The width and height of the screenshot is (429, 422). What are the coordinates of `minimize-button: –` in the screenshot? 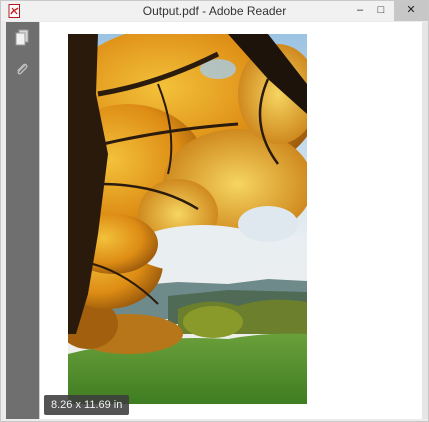 It's located at (360, 11).